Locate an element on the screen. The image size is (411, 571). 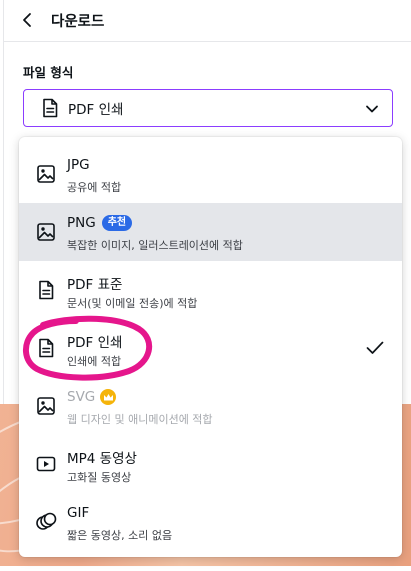
format-name: MP4 동영상 is located at coordinates (102, 459).